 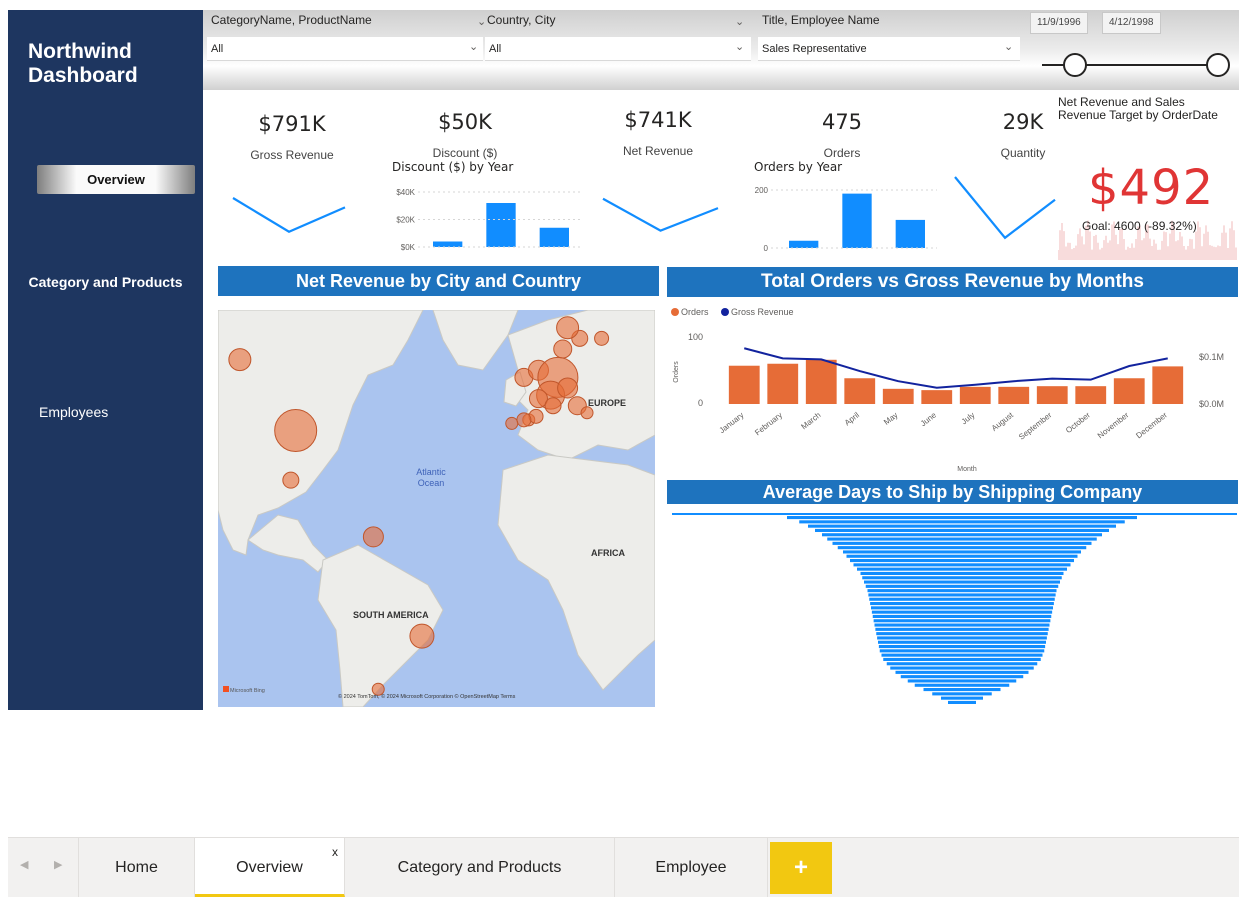 I want to click on nav-button-category-products: Category and Products, so click(x=105, y=282).